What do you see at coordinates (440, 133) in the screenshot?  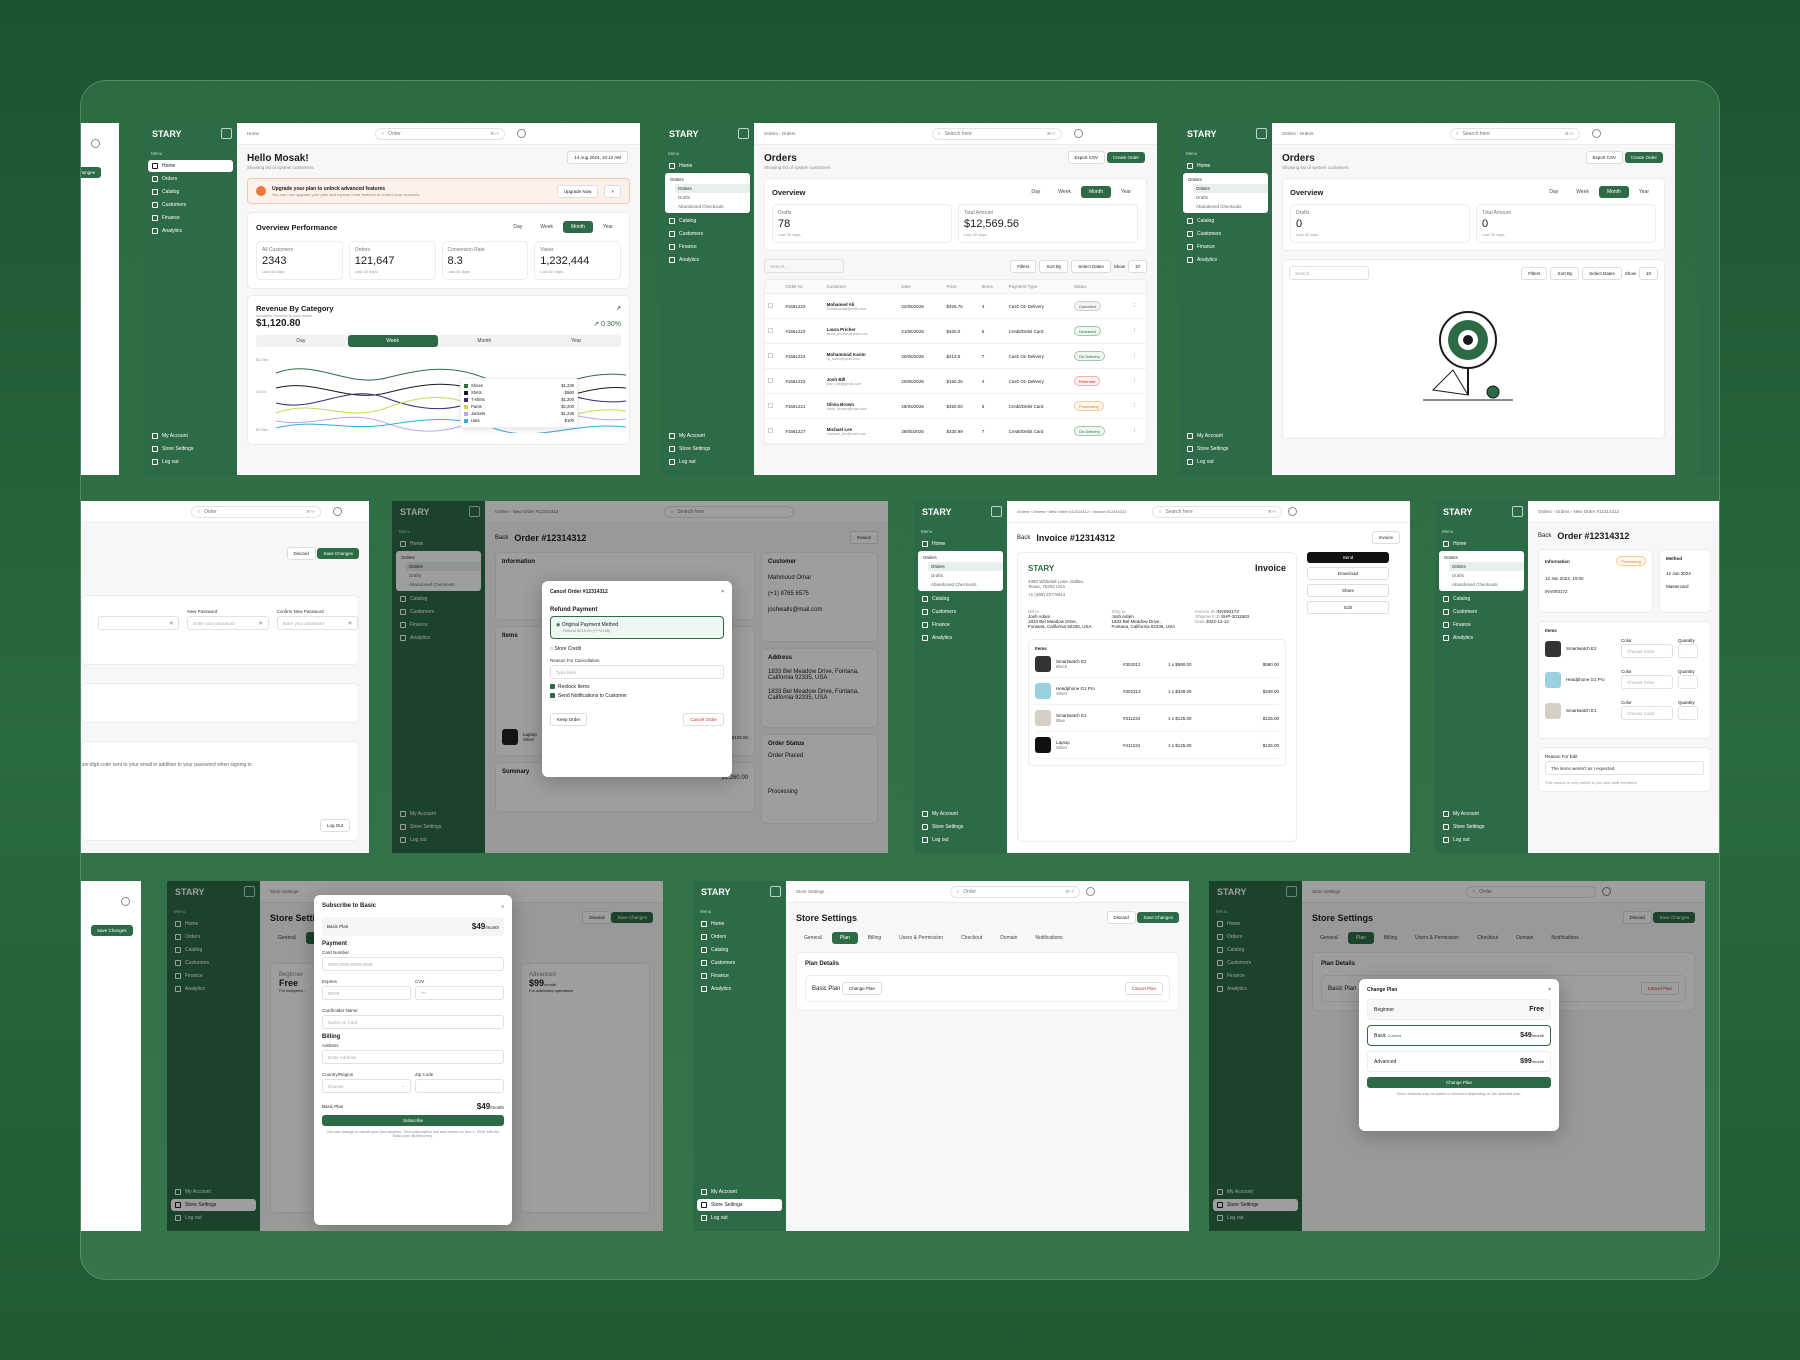 I see `search-input: ○ Order ⌘+F` at bounding box center [440, 133].